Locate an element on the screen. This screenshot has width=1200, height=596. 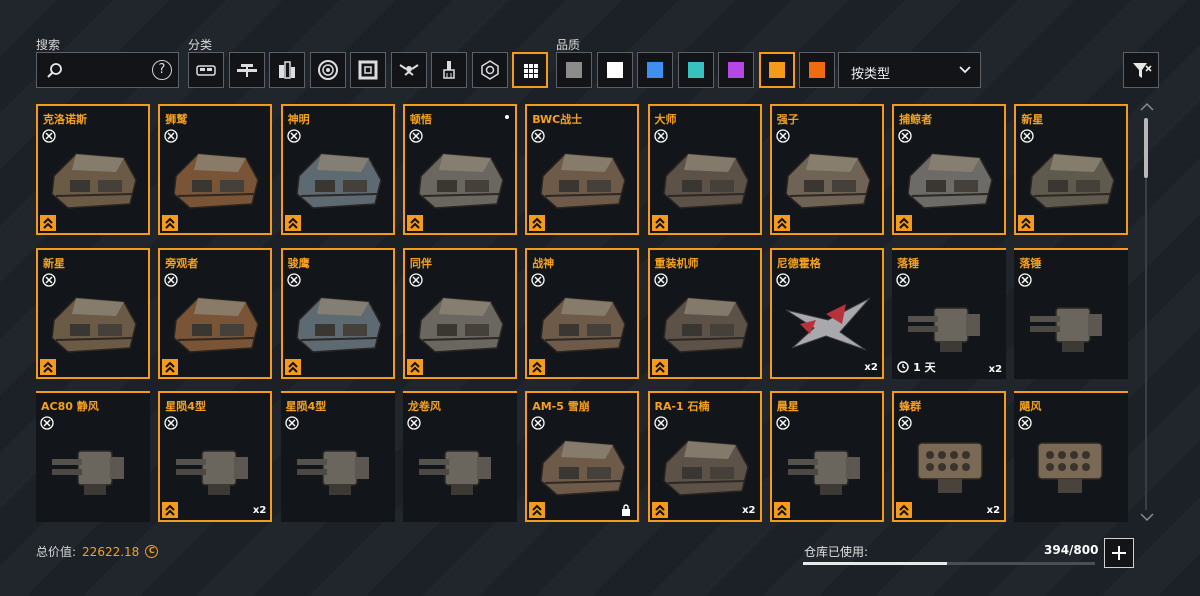
inventory-item-card: 重装机师 is located at coordinates (704, 313).